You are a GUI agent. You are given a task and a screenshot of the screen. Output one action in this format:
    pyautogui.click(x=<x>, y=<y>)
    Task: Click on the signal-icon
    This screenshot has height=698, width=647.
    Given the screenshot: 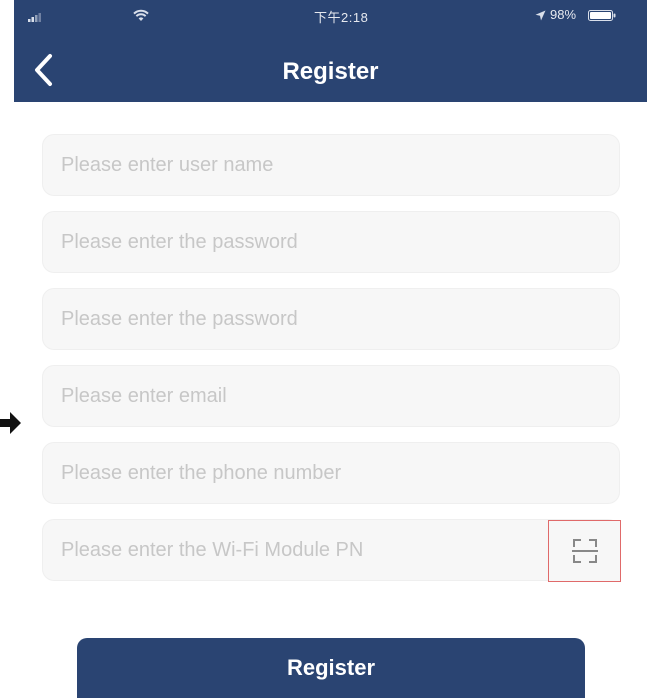 What is the action you would take?
    pyautogui.click(x=34, y=17)
    